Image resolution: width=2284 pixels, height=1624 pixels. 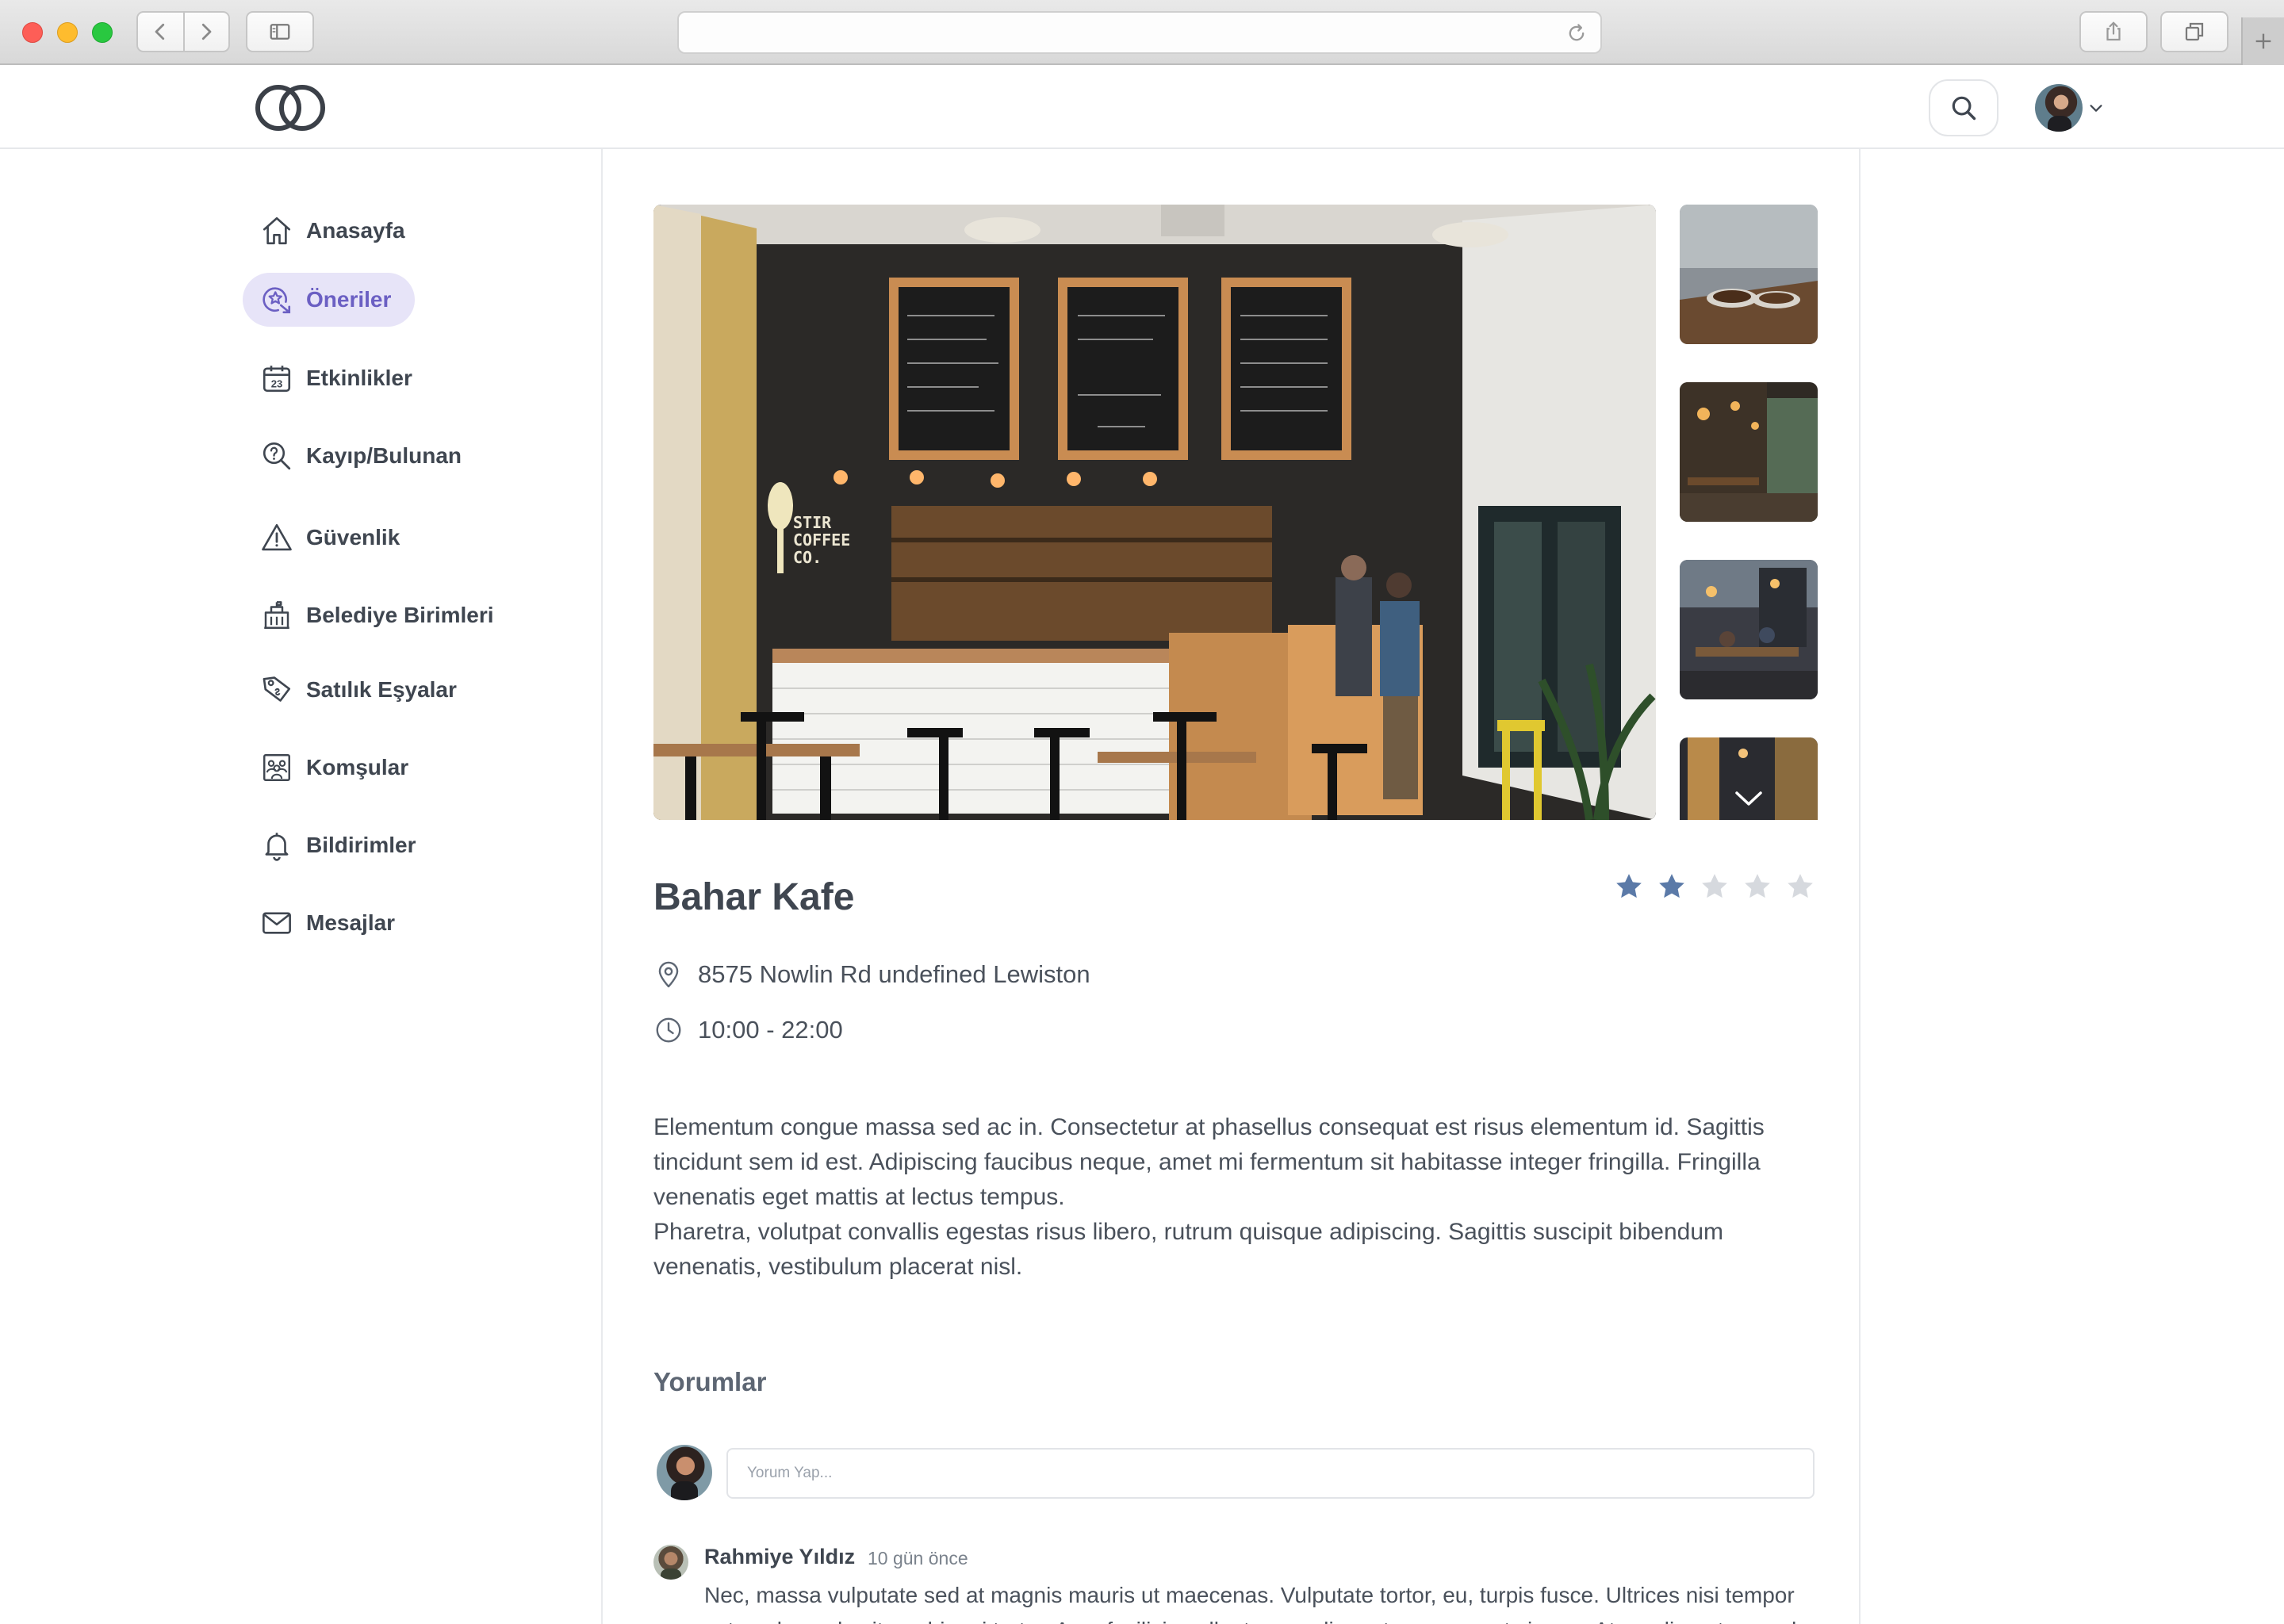 I want to click on browser-toolbar, so click(x=1142, y=32).